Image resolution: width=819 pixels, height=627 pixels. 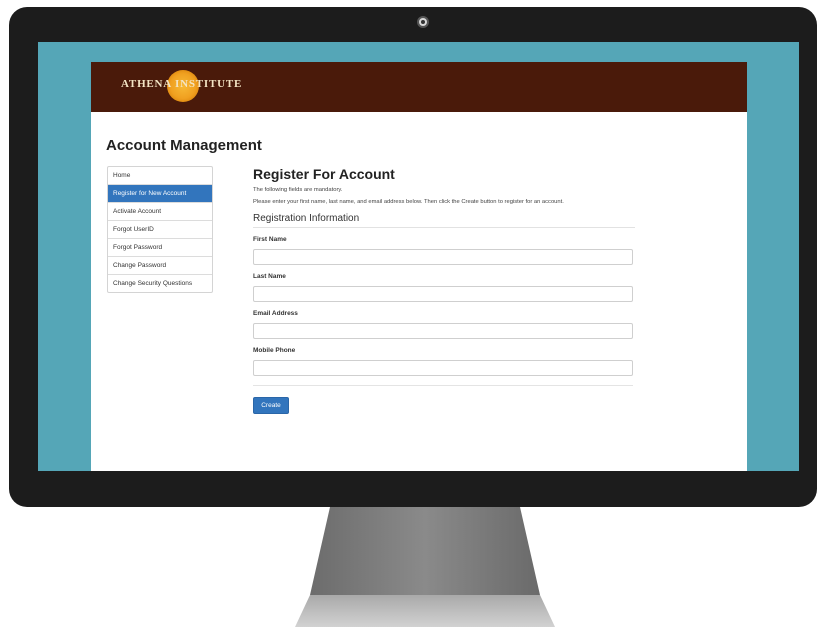 What do you see at coordinates (160, 266) in the screenshot?
I see `sidebar-item-change-password: Change Password` at bounding box center [160, 266].